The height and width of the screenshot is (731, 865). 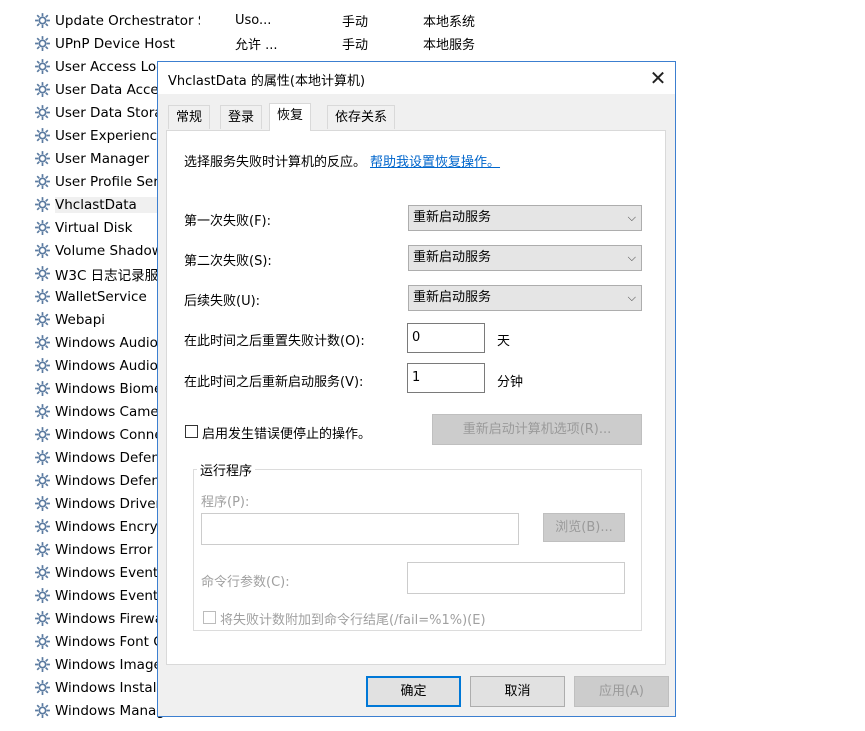 What do you see at coordinates (222, 301) in the screenshot?
I see `subsequent-failure-label: 后续失败(U):` at bounding box center [222, 301].